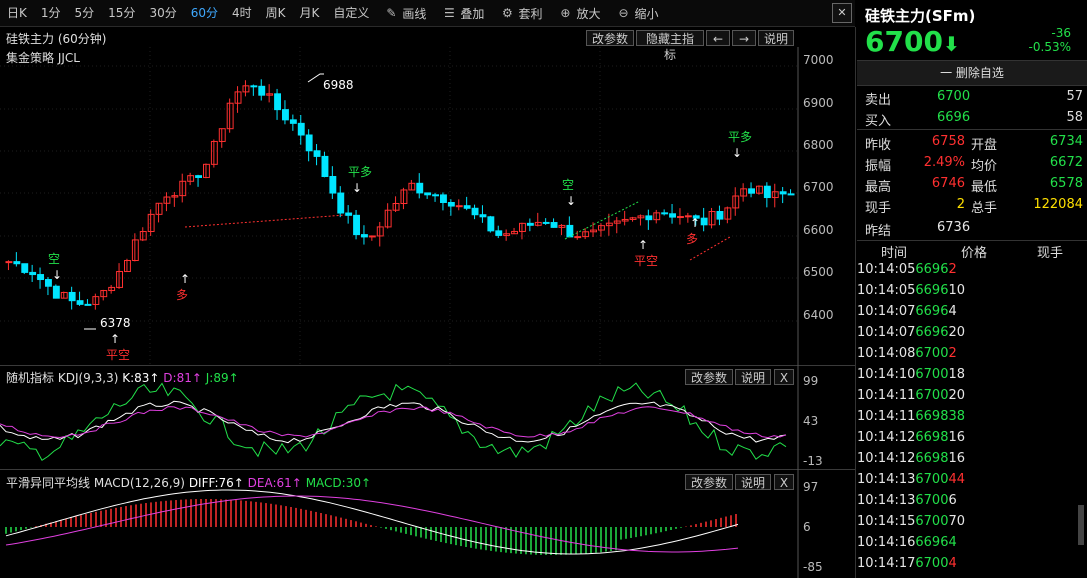  What do you see at coordinates (948, 141) in the screenshot?
I see `stat-value: 6758` at bounding box center [948, 141].